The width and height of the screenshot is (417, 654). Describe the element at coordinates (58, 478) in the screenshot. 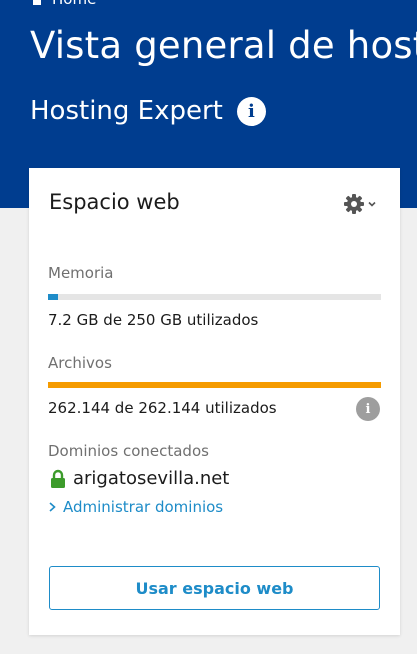

I see `lock-icon` at that location.